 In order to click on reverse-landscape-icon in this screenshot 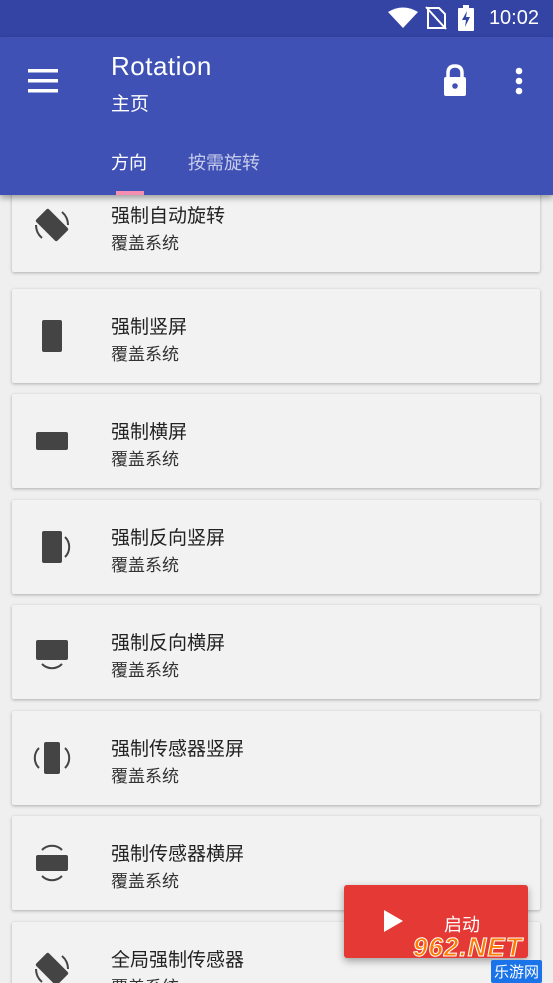, I will do `click(52, 655)`.